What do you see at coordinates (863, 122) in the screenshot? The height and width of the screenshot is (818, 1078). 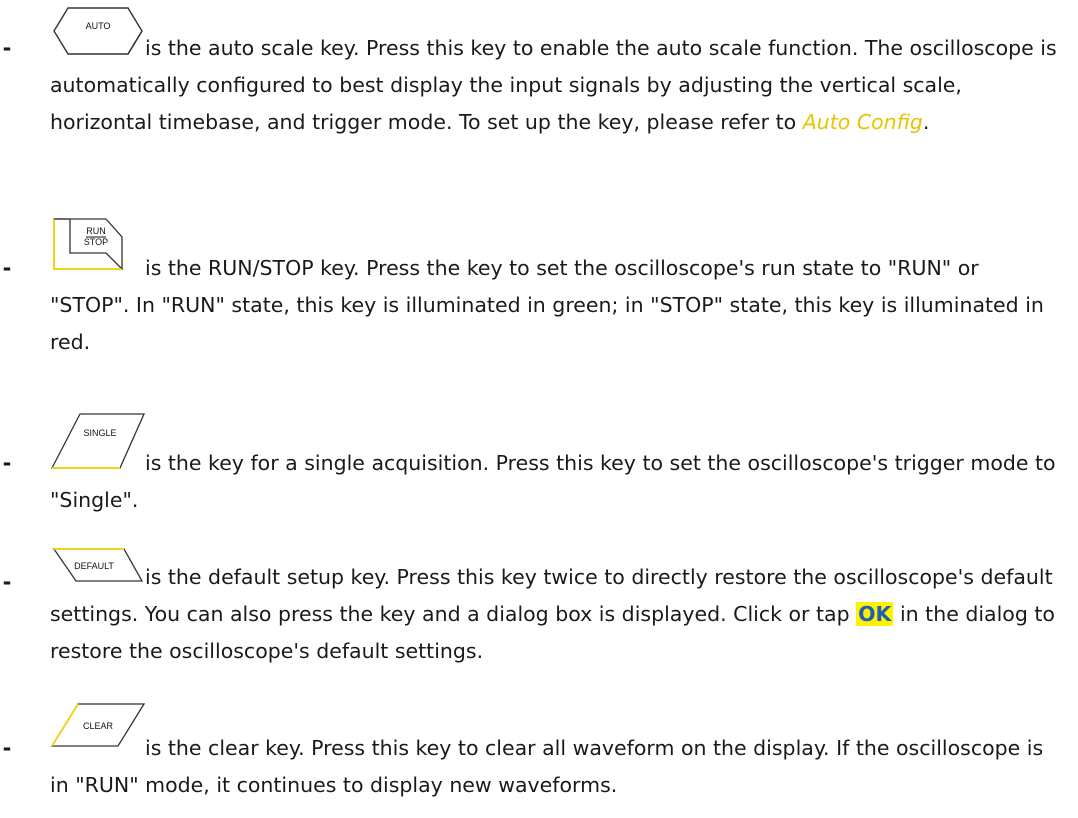 I see `auto-config-link: Auto Config` at bounding box center [863, 122].